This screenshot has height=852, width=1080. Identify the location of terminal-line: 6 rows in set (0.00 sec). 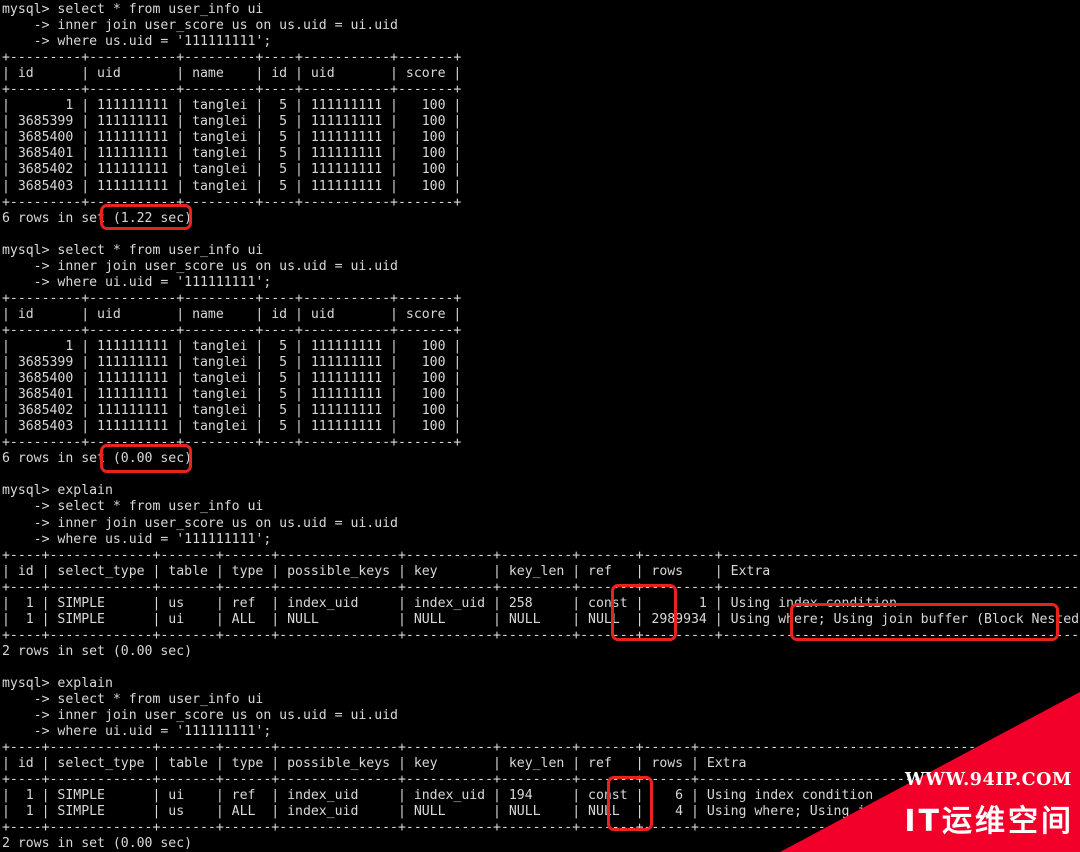
(97, 459).